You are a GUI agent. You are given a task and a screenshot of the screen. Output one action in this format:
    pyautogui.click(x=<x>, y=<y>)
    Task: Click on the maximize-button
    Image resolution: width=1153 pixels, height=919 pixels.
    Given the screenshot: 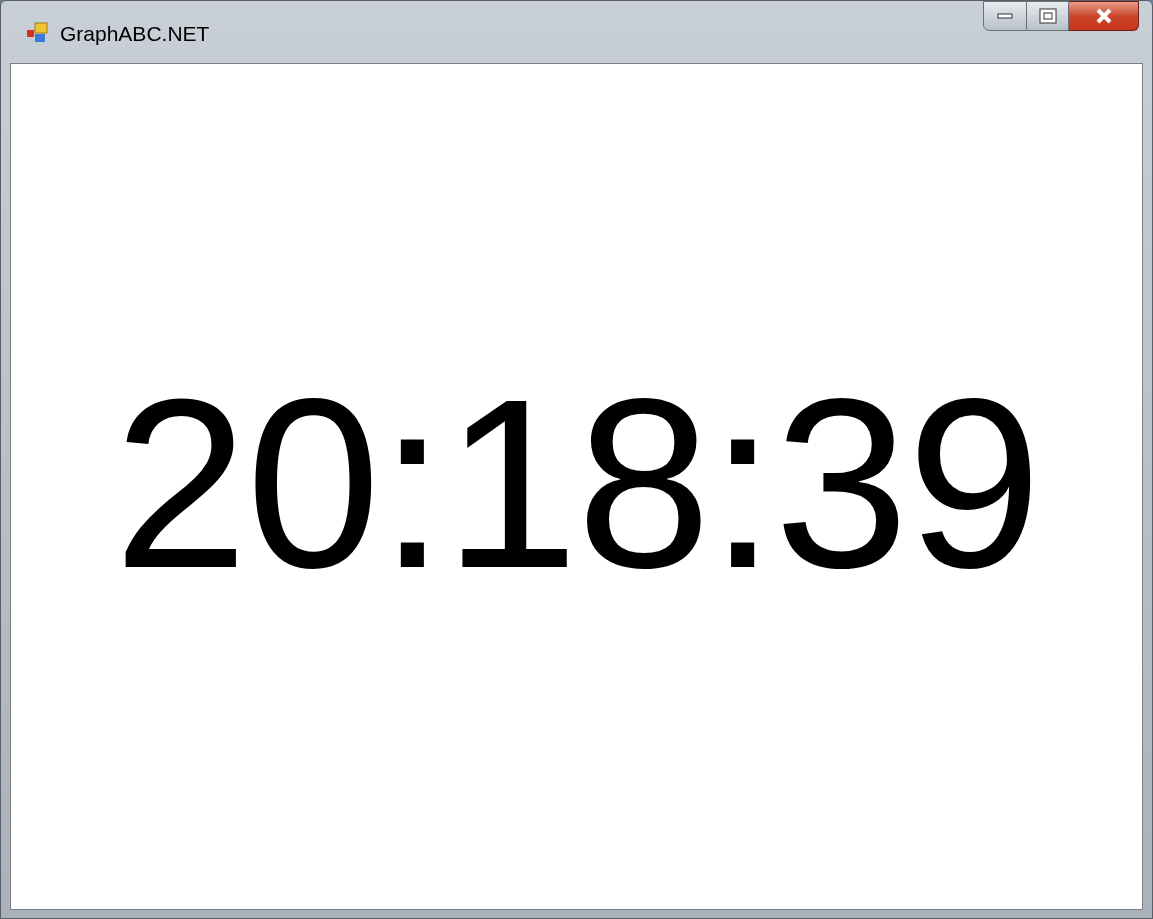 What is the action you would take?
    pyautogui.click(x=1048, y=16)
    